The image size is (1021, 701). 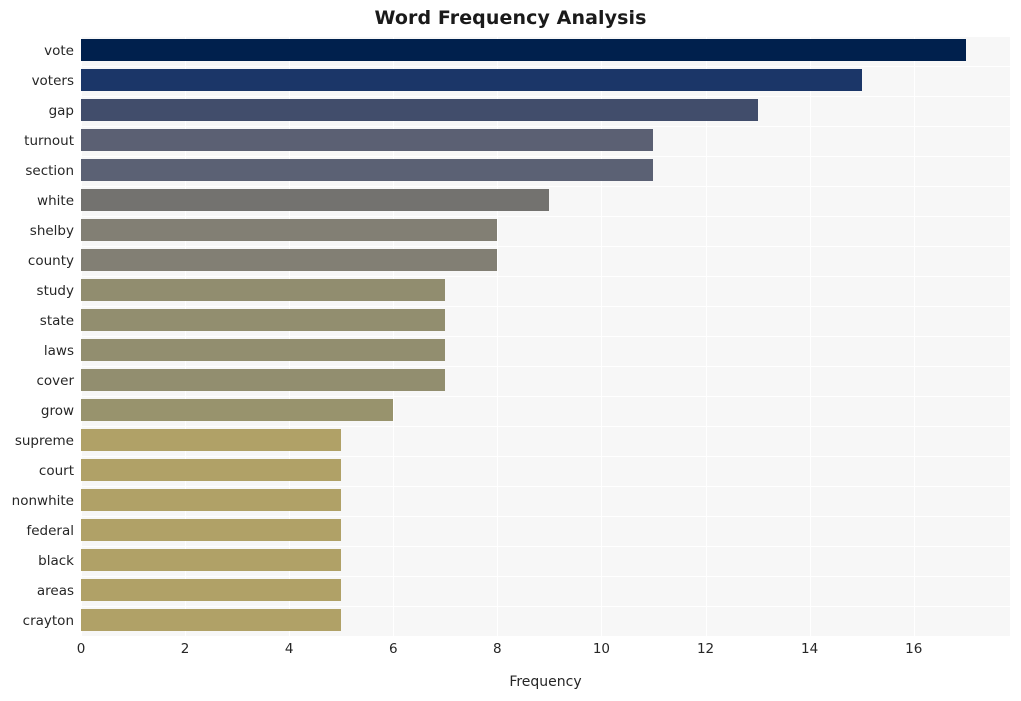 What do you see at coordinates (49, 171) in the screenshot?
I see `y-axis-tick-label: section` at bounding box center [49, 171].